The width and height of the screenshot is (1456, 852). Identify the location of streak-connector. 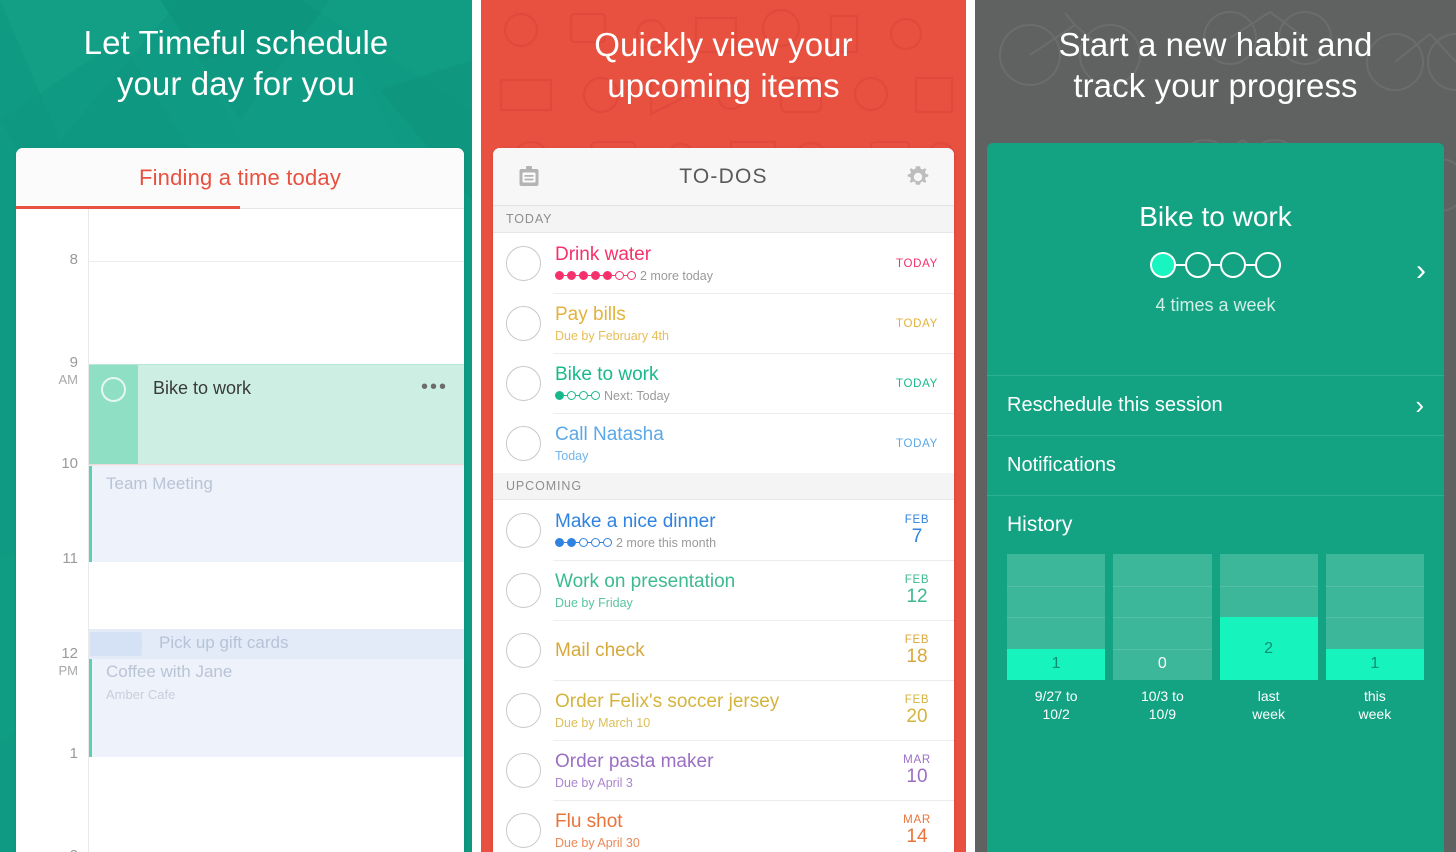
(1215, 265).